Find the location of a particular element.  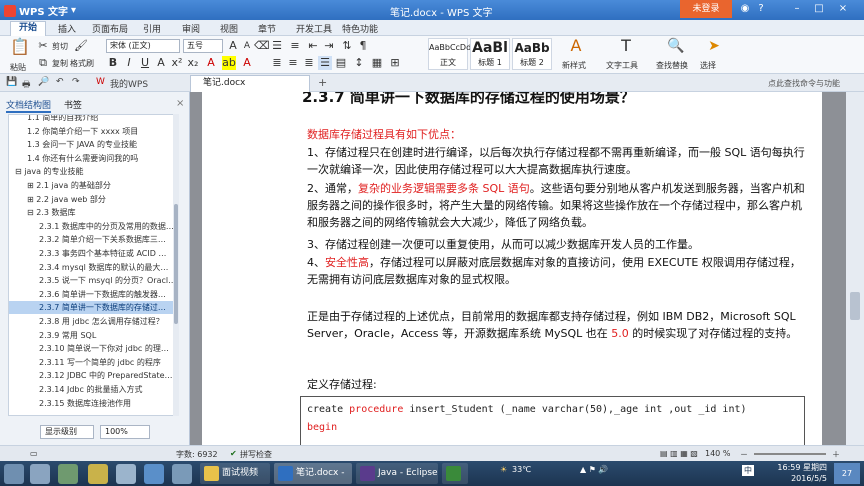

outline-item: 2.3.15 数据库连接池作用 is located at coordinates (93, 403).